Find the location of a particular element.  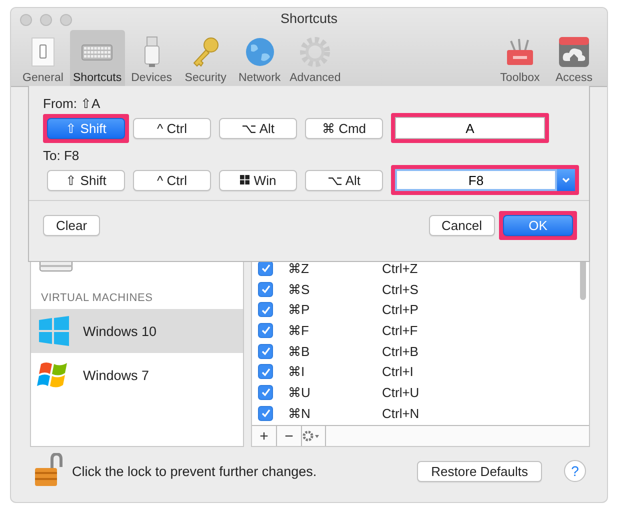

table-cell-text: ⌘P is located at coordinates (299, 310).